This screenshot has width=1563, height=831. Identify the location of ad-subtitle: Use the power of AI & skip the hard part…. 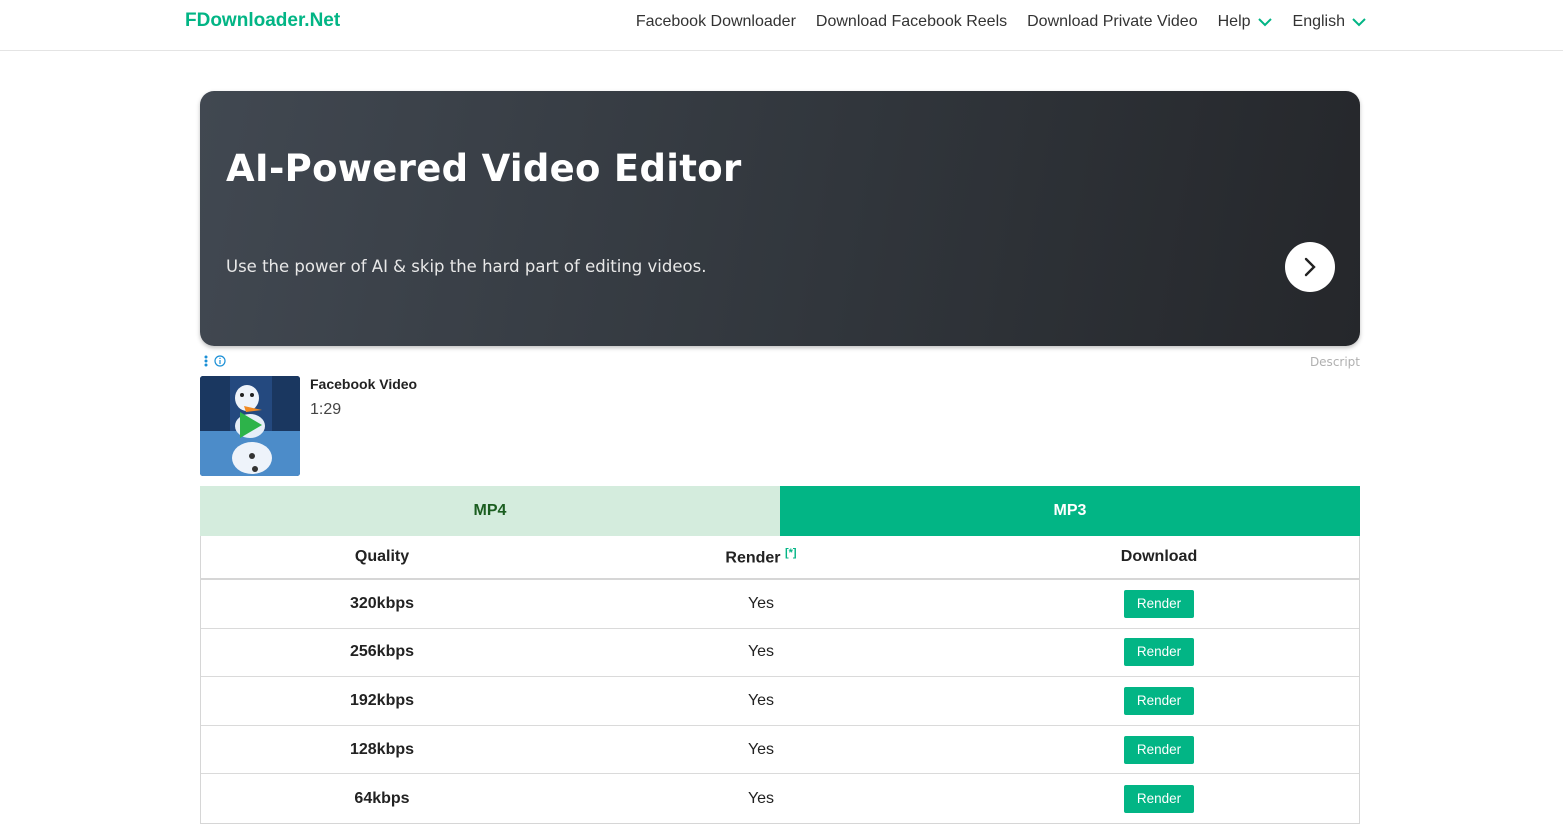
(466, 266).